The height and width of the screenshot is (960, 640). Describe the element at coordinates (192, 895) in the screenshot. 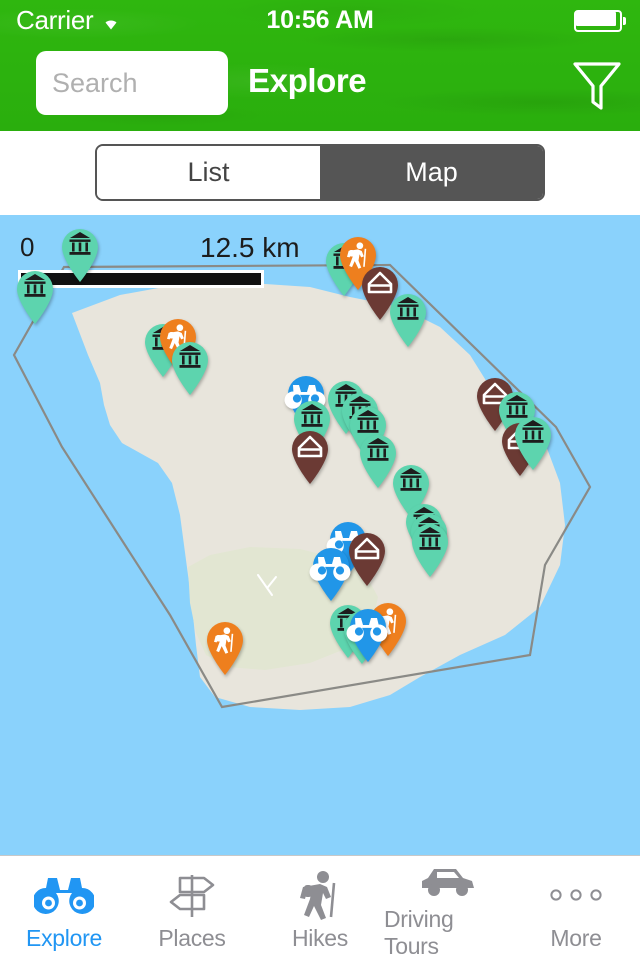

I see `signpost-icon` at that location.